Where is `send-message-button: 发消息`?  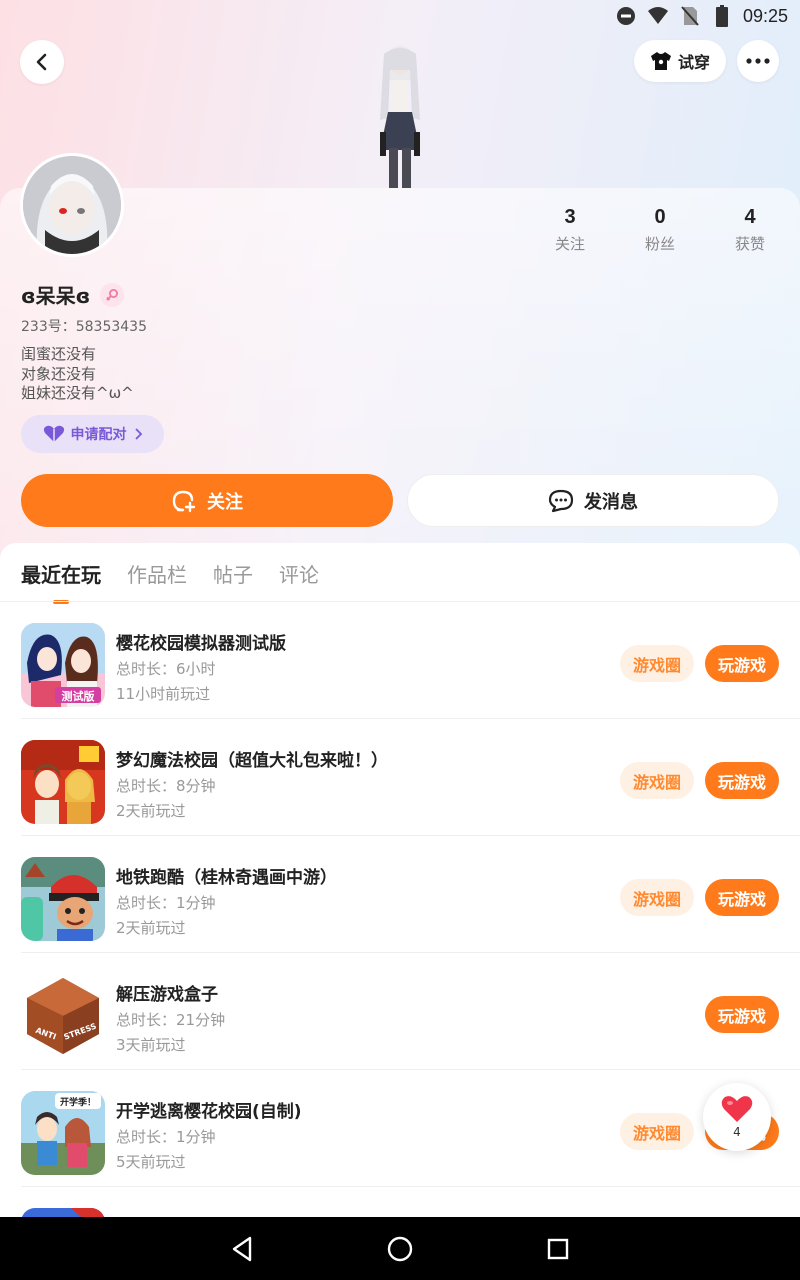 send-message-button: 发消息 is located at coordinates (593, 500).